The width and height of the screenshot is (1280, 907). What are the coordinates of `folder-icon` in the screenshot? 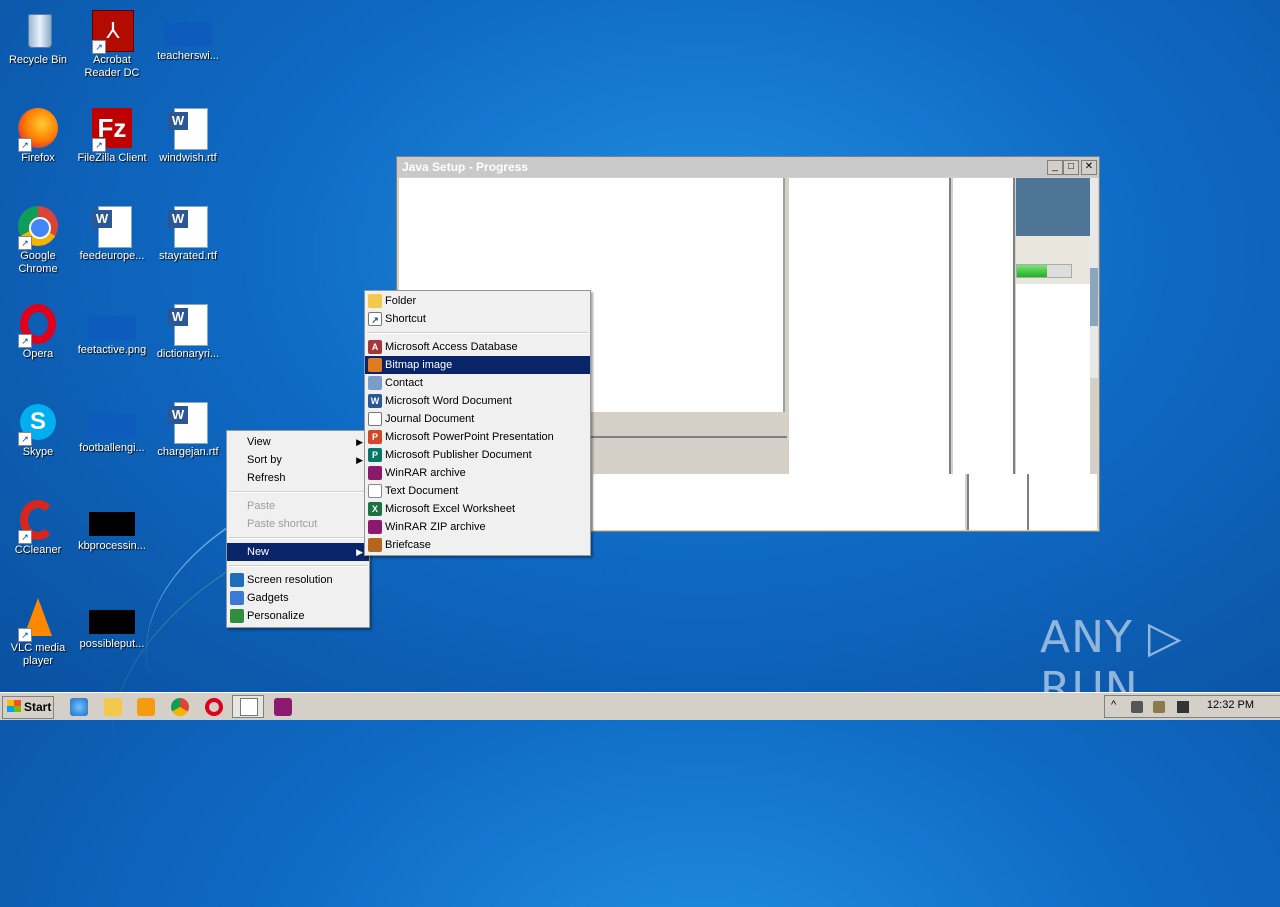 It's located at (375, 301).